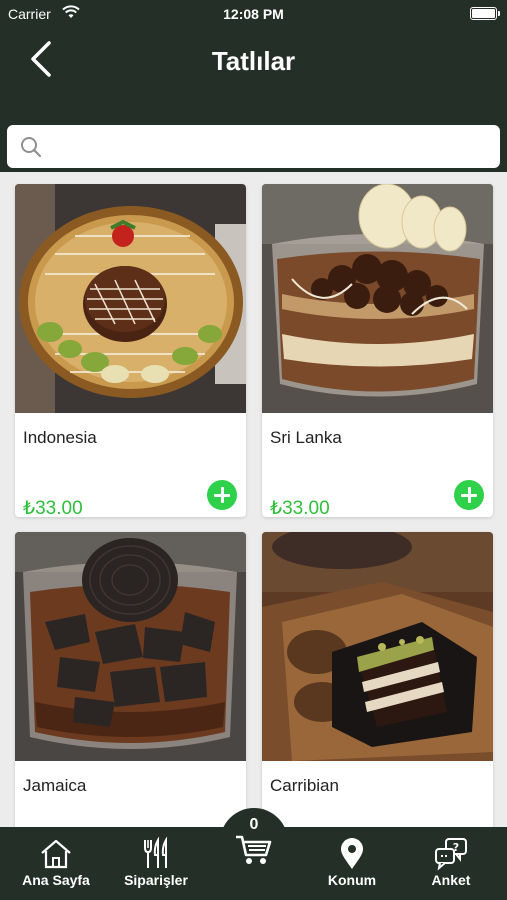 This screenshot has height=900, width=507. What do you see at coordinates (451, 880) in the screenshot?
I see `tab-label: Anket` at bounding box center [451, 880].